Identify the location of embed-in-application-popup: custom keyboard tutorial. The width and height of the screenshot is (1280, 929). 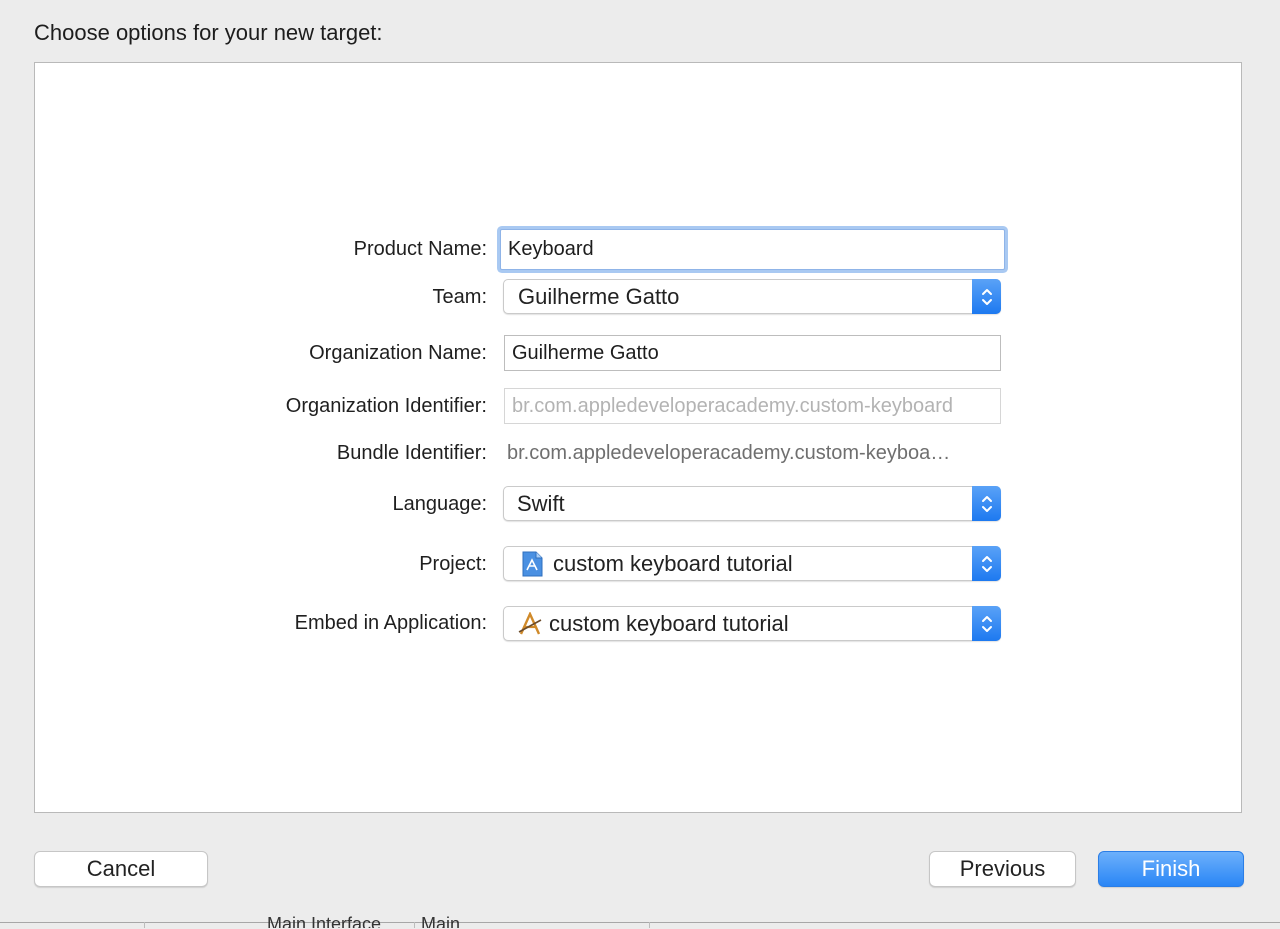
(752, 623).